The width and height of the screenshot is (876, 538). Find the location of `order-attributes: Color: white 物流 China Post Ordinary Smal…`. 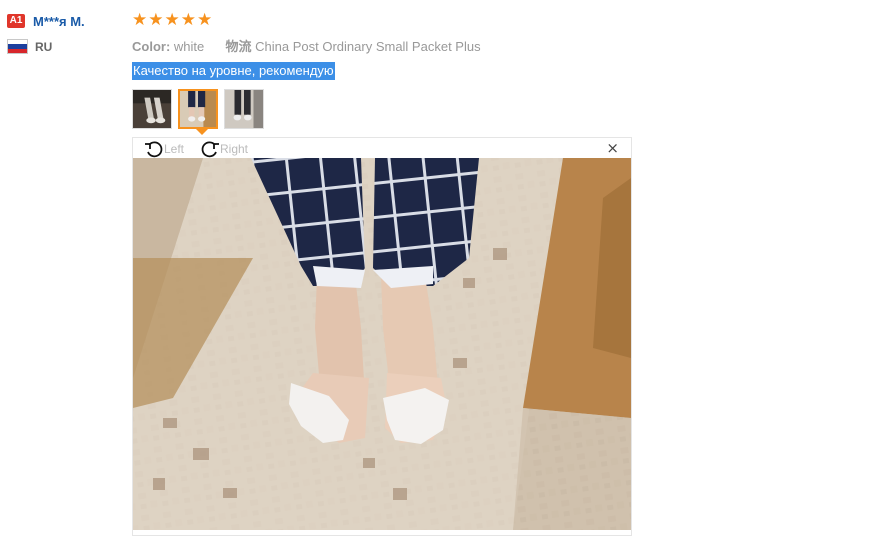

order-attributes: Color: white 物流 China Post Ordinary Smal… is located at coordinates (382, 45).